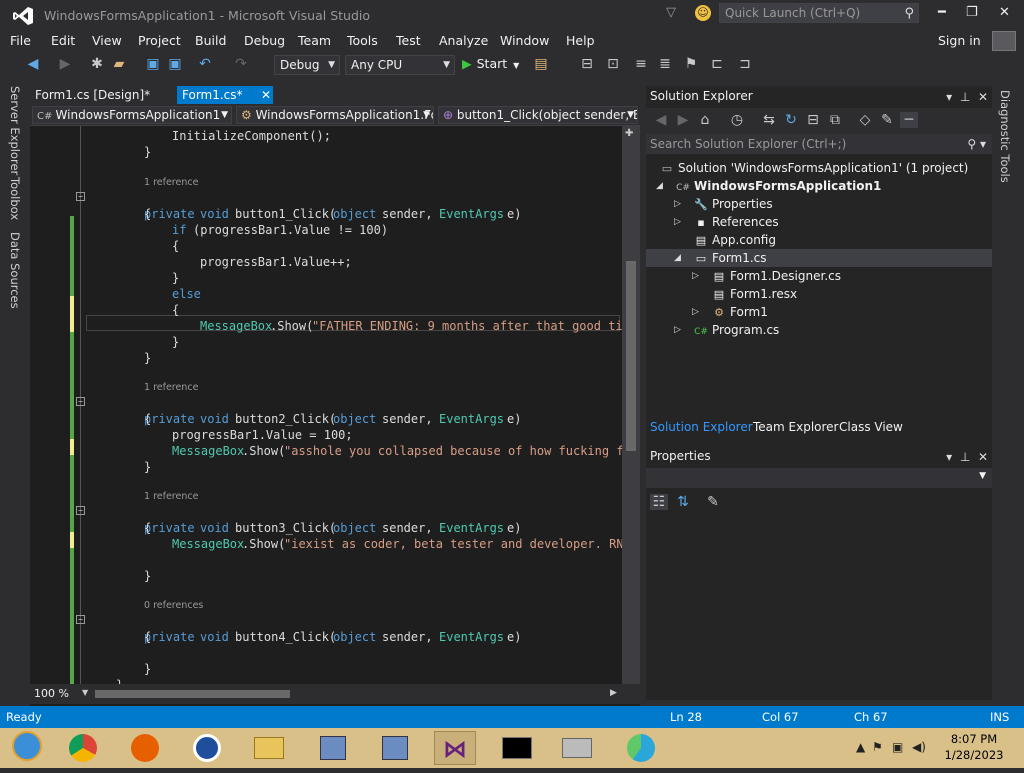 The height and width of the screenshot is (773, 1024). I want to click on avatar, so click(1004, 41).